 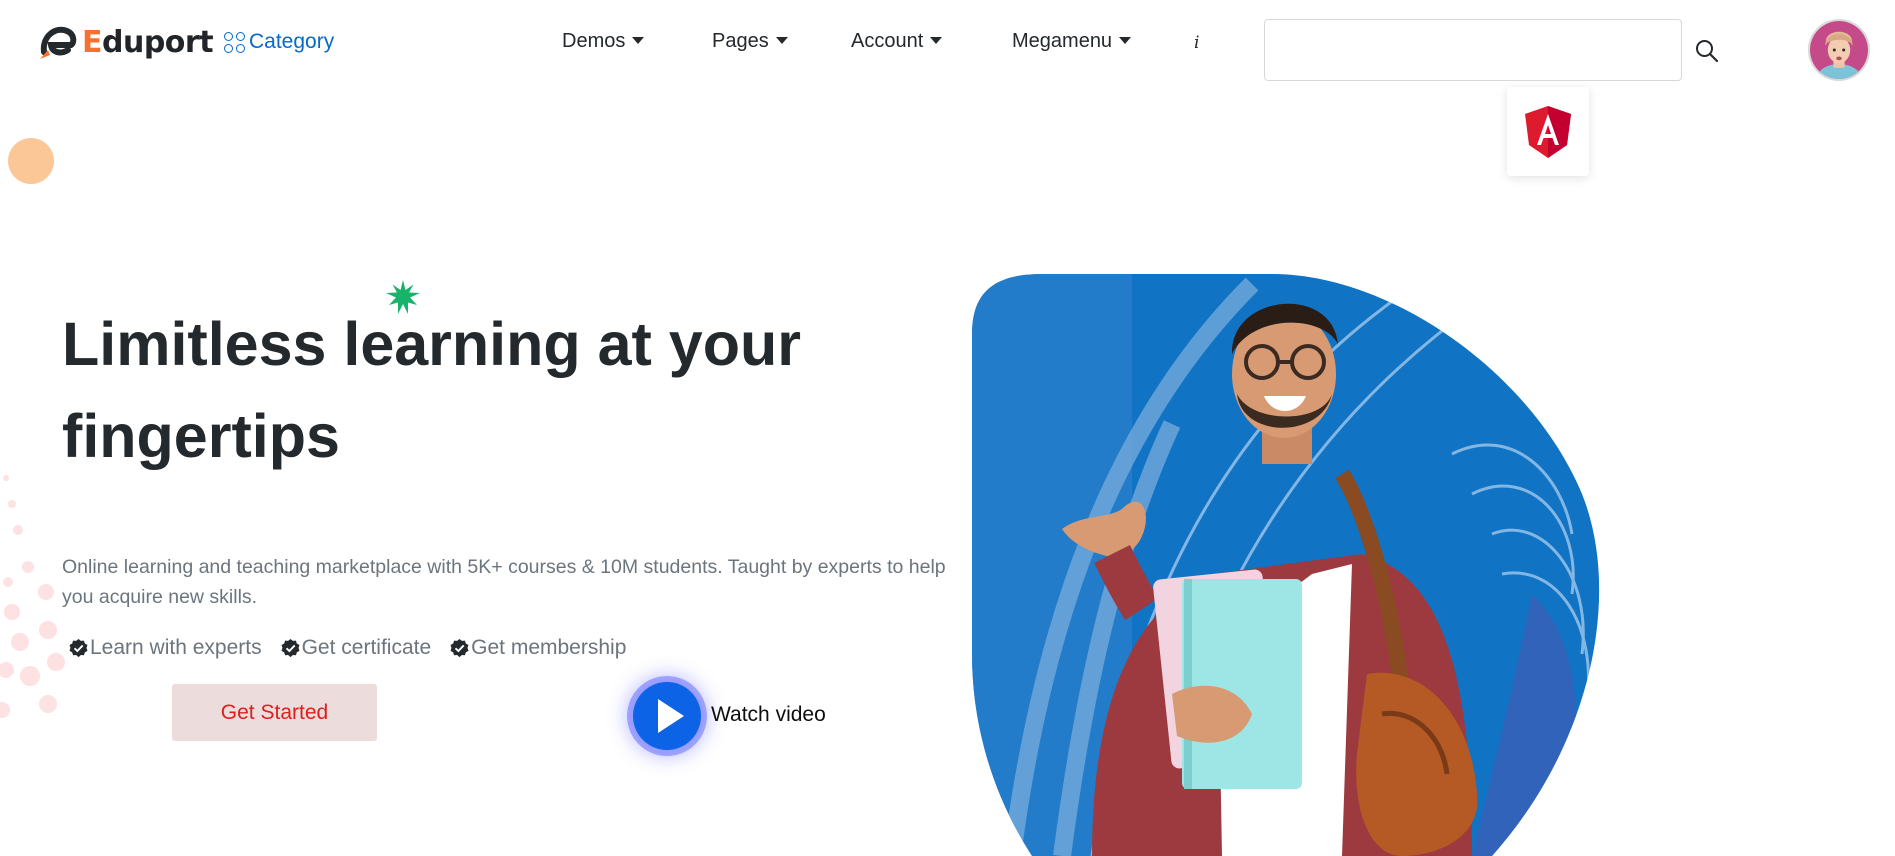 I want to click on angular-badge, so click(x=1548, y=131).